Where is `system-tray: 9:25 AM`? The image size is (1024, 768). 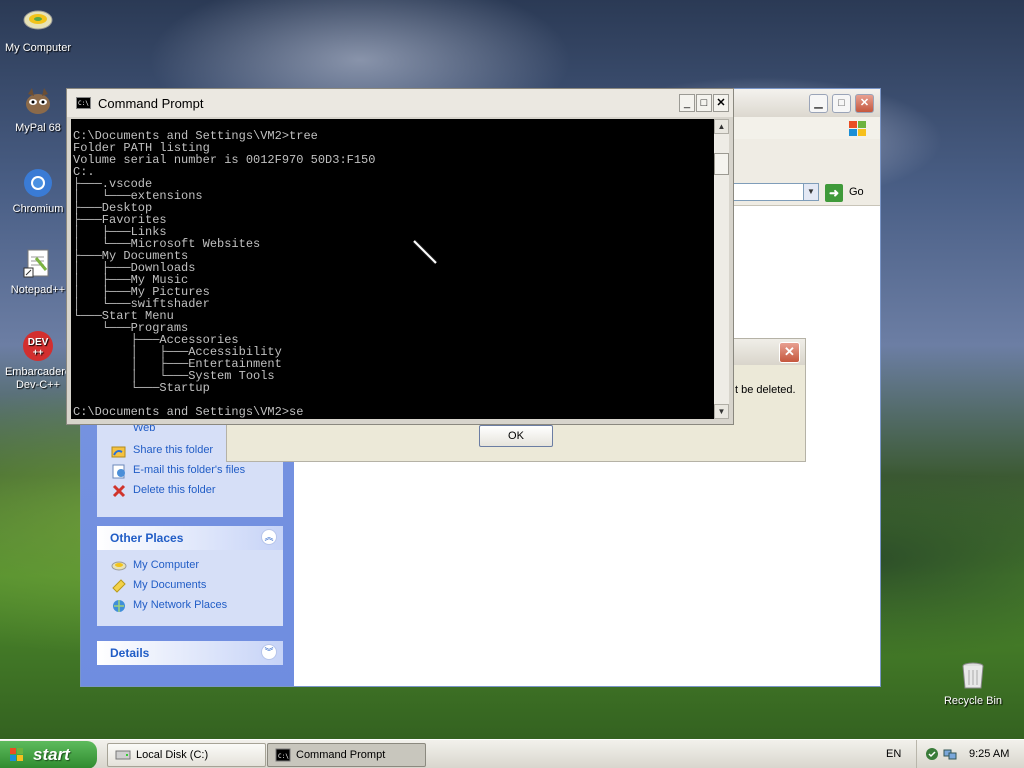 system-tray: 9:25 AM is located at coordinates (970, 754).